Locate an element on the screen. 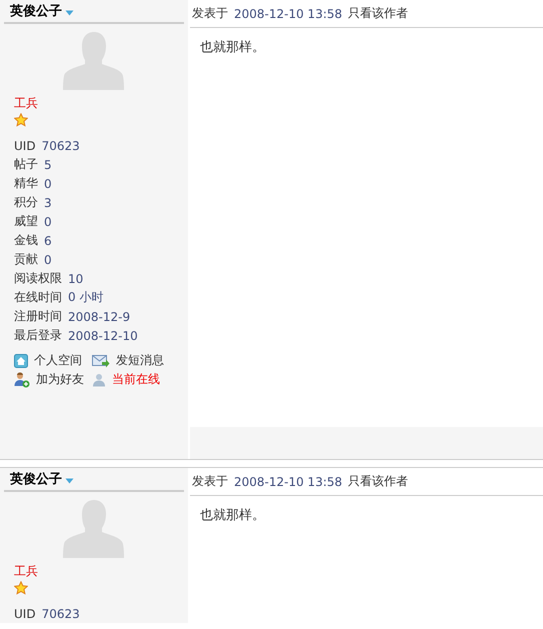  stat-value: 2008-12-9 is located at coordinates (99, 317).